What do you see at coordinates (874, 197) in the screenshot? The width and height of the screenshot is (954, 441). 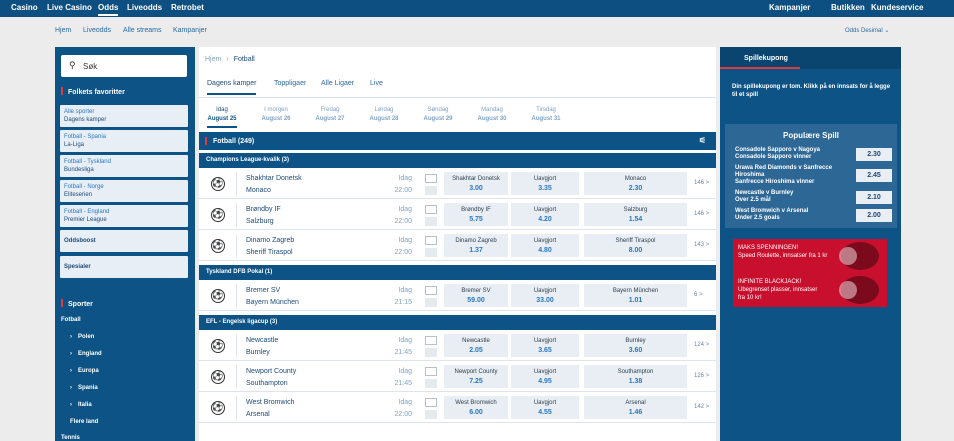 I see `popular-odds-button: 2.10` at bounding box center [874, 197].